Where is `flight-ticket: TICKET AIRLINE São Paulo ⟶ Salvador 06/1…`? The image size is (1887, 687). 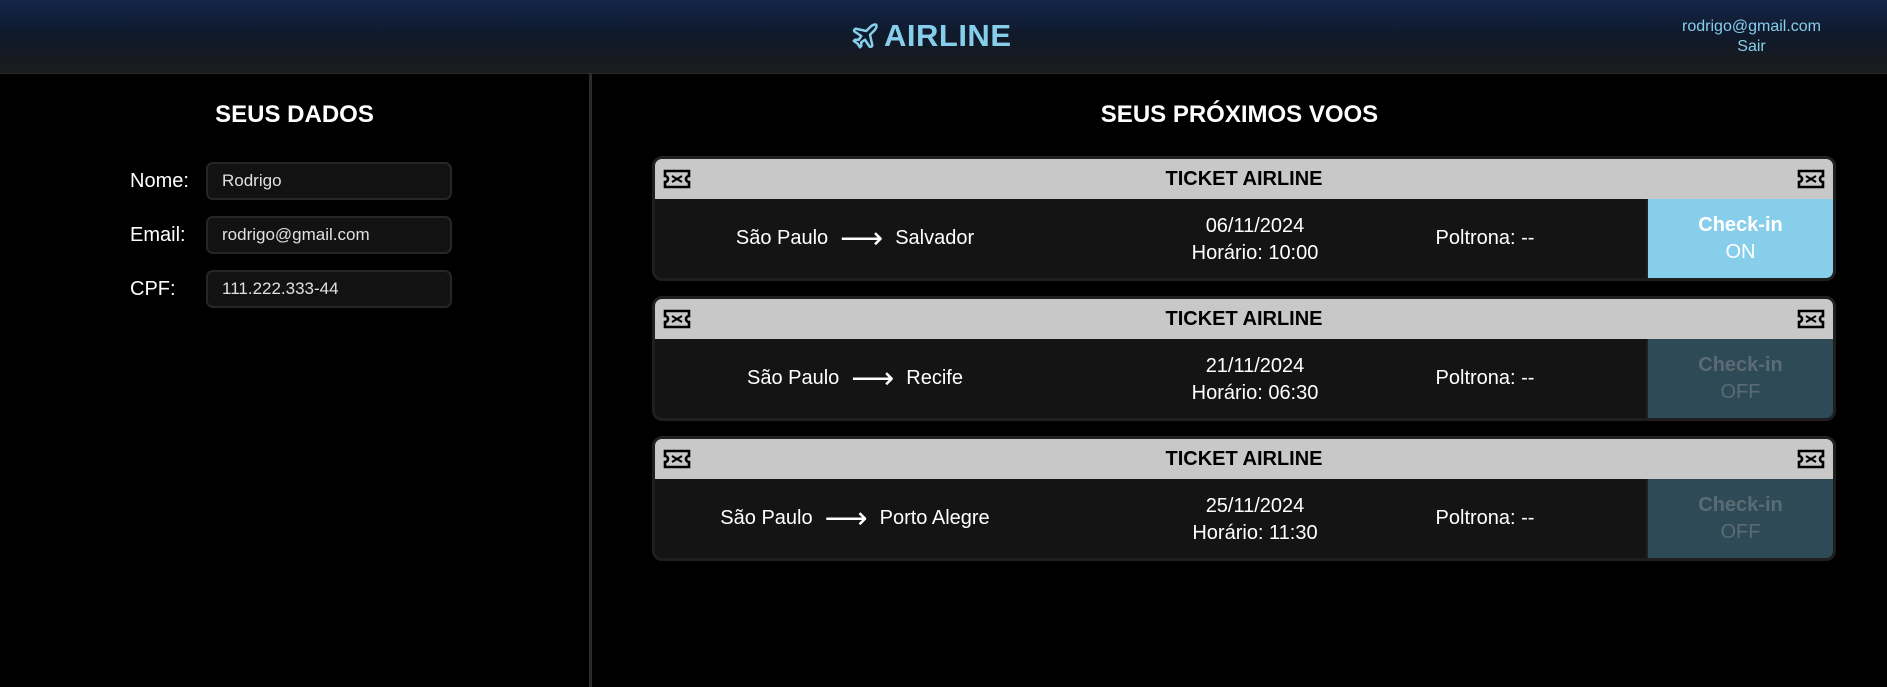
flight-ticket: TICKET AIRLINE São Paulo ⟶ Salvador 06/1… is located at coordinates (1244, 218).